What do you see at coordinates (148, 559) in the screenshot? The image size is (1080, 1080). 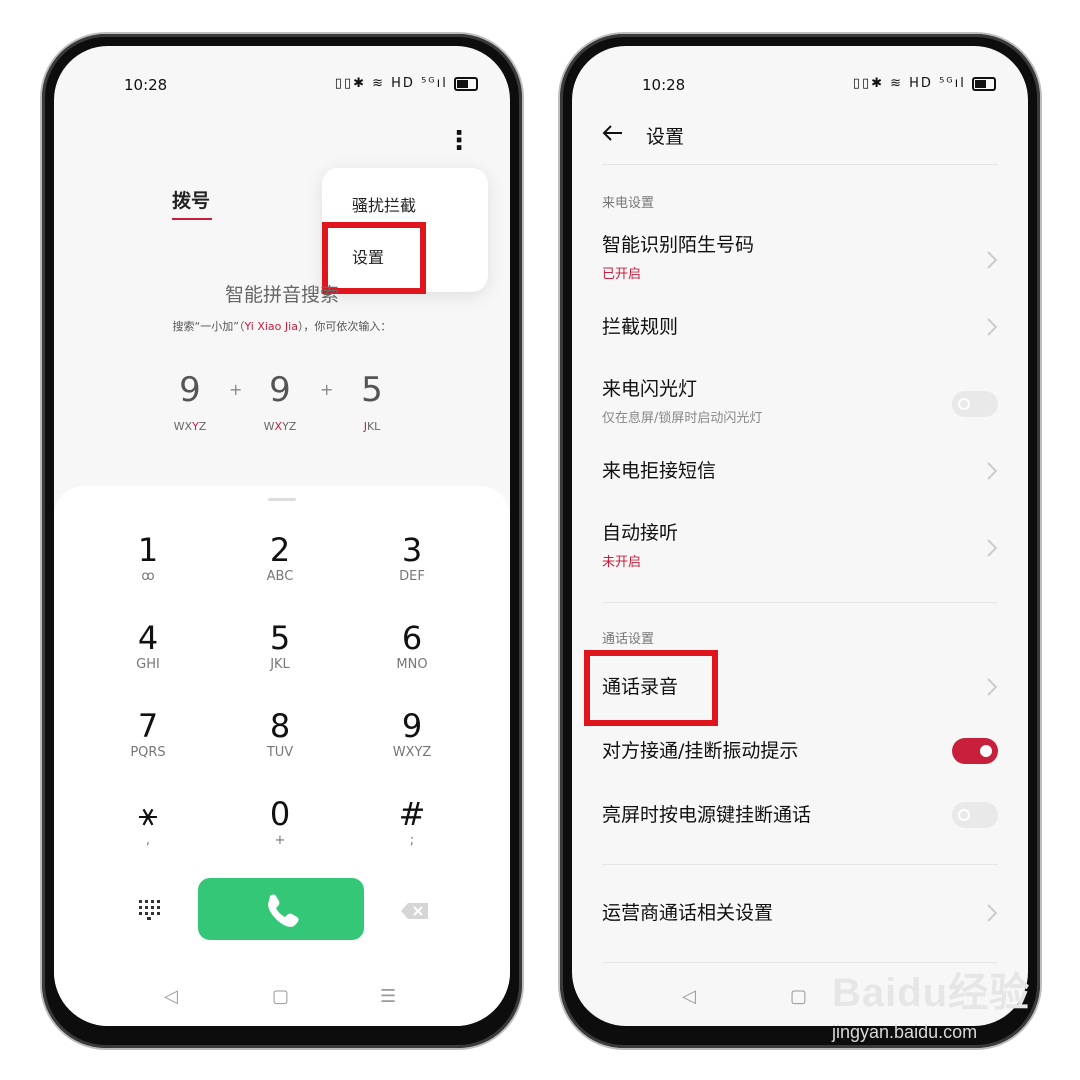 I see `key-1: 1ꝏ` at bounding box center [148, 559].